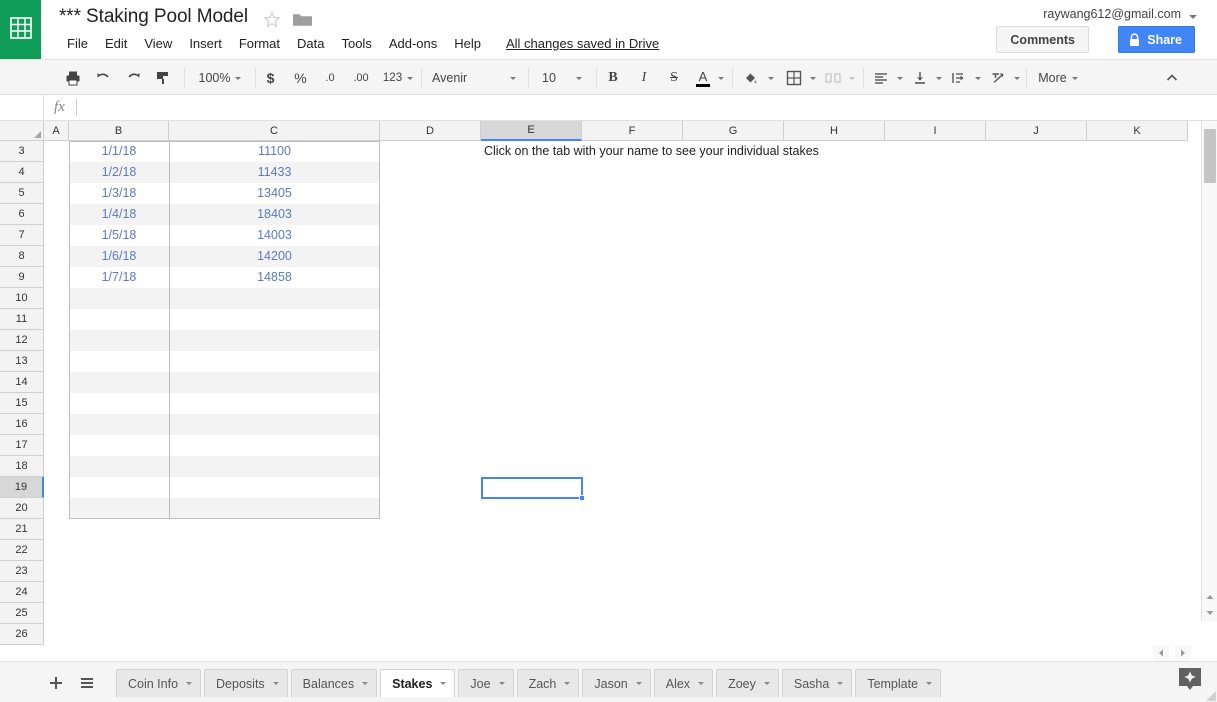  Describe the element at coordinates (133, 78) in the screenshot. I see `redo-button` at that location.